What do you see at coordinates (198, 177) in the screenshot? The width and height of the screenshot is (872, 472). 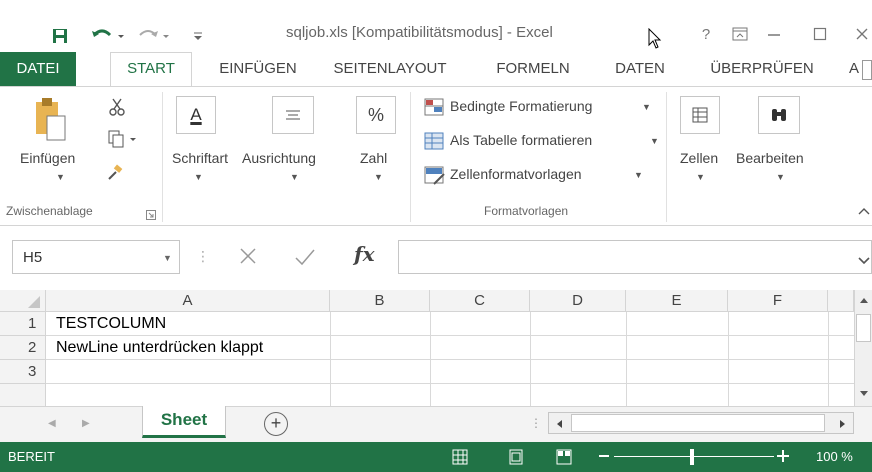 I see `font-dropdown-icon: ▼` at bounding box center [198, 177].